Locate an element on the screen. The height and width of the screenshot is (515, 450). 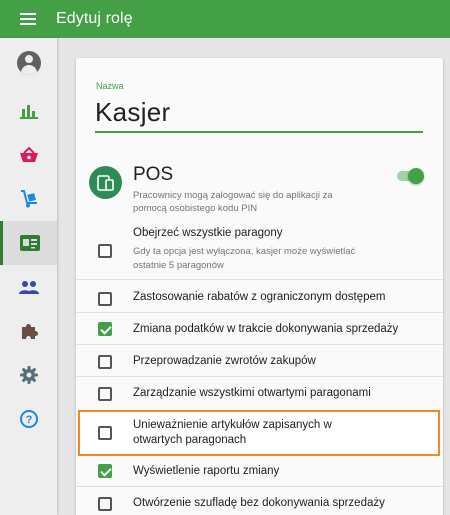
menu-button is located at coordinates (28, 19).